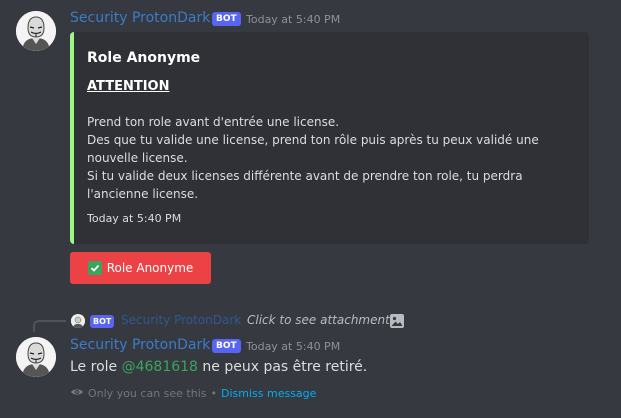 The image size is (621, 418). I want to click on content-prefix: Le role, so click(96, 367).